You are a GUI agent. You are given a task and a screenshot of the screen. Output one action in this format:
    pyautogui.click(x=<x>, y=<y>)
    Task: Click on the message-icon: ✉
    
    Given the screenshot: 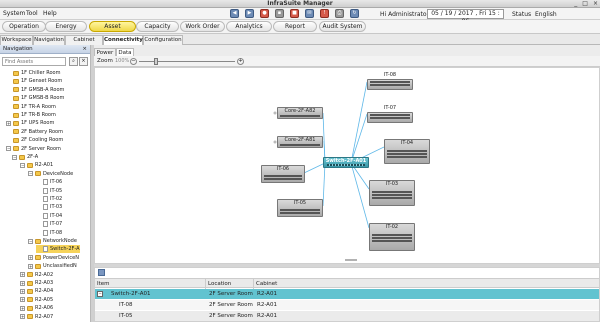 What is the action you would take?
    pyautogui.click(x=309, y=13)
    